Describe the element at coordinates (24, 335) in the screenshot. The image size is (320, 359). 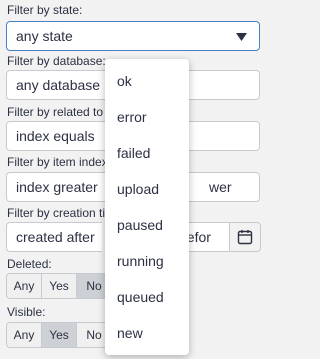
I see `visible-any-button: Any` at that location.